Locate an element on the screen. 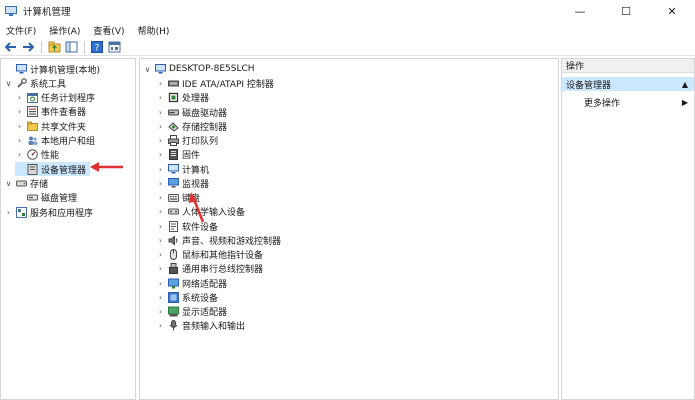 This screenshot has width=695, height=400. folder-up-icon is located at coordinates (54, 47).